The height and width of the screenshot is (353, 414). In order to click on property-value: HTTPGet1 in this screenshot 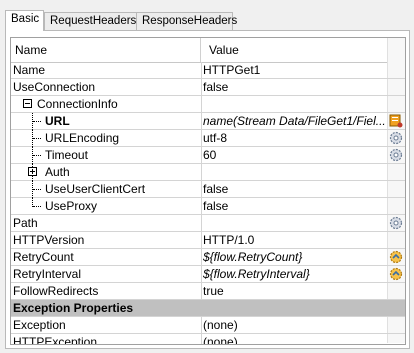, I will do `click(294, 70)`.